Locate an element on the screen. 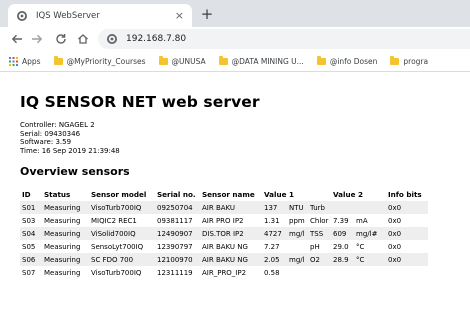 Image resolution: width=470 pixels, height=315 pixels. cell-value1: 1.31 is located at coordinates (272, 220).